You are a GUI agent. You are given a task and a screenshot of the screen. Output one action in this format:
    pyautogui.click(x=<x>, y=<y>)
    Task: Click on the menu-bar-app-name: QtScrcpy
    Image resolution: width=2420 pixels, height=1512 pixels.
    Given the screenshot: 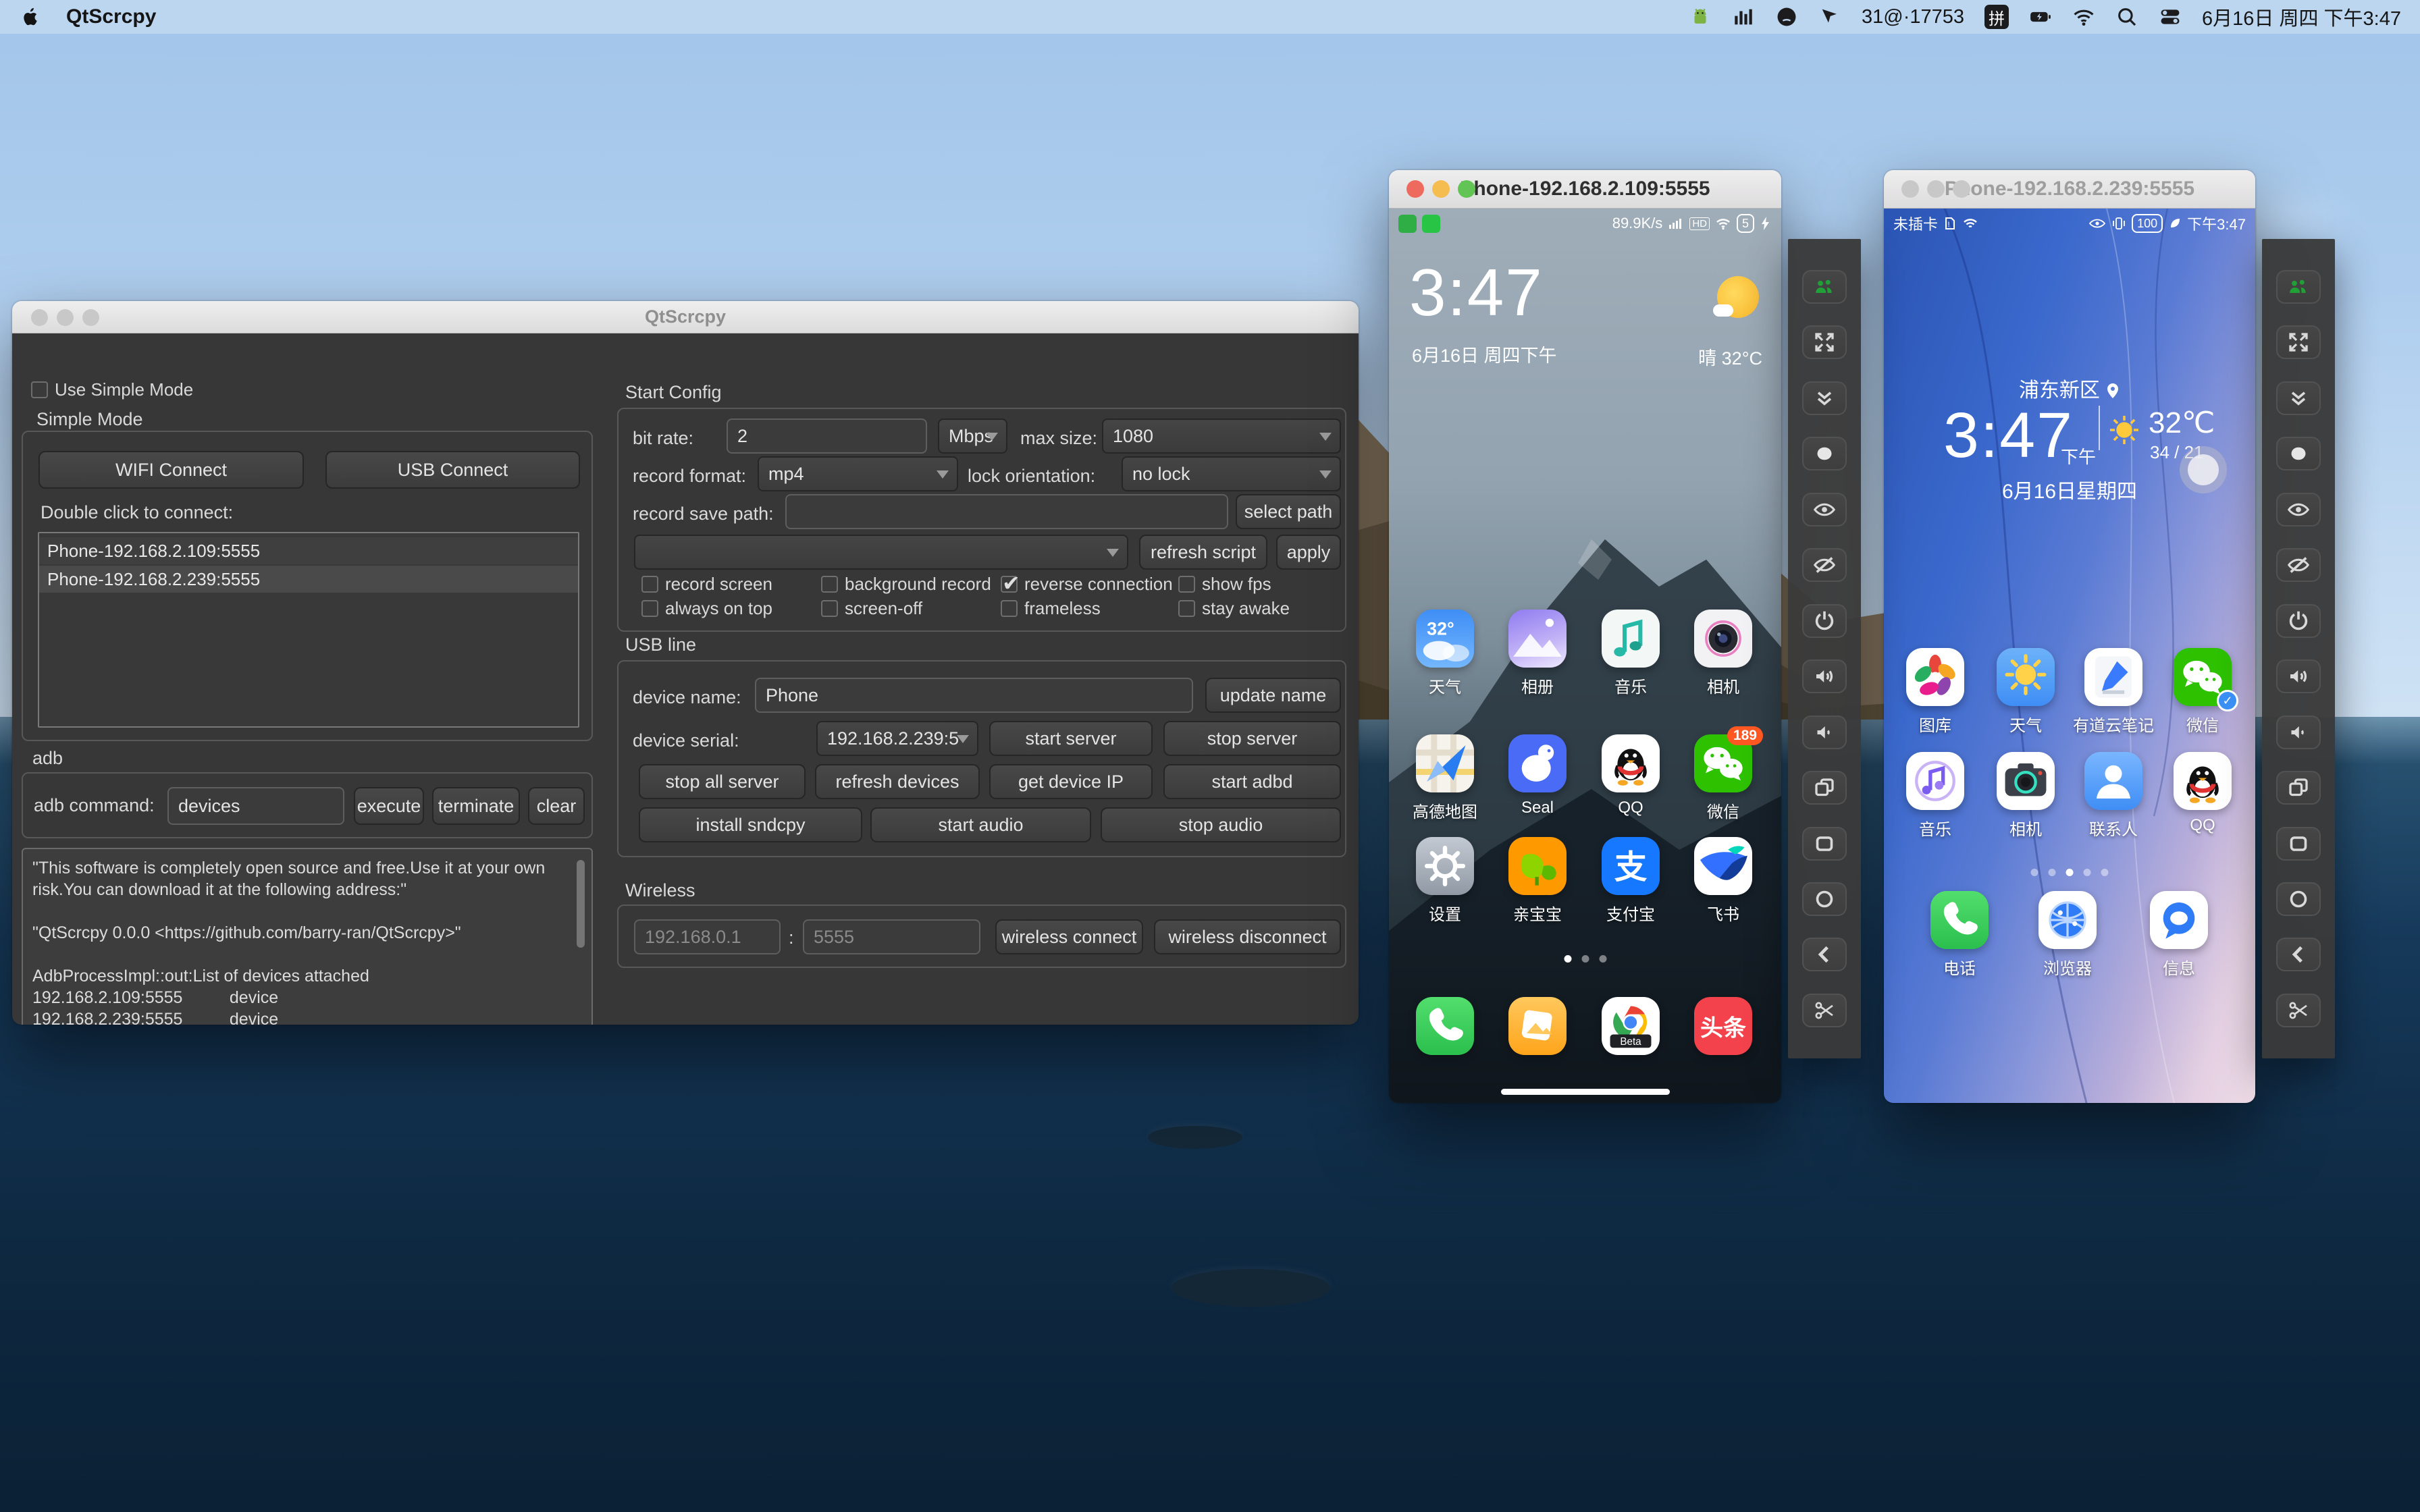 What is the action you would take?
    pyautogui.click(x=111, y=16)
    